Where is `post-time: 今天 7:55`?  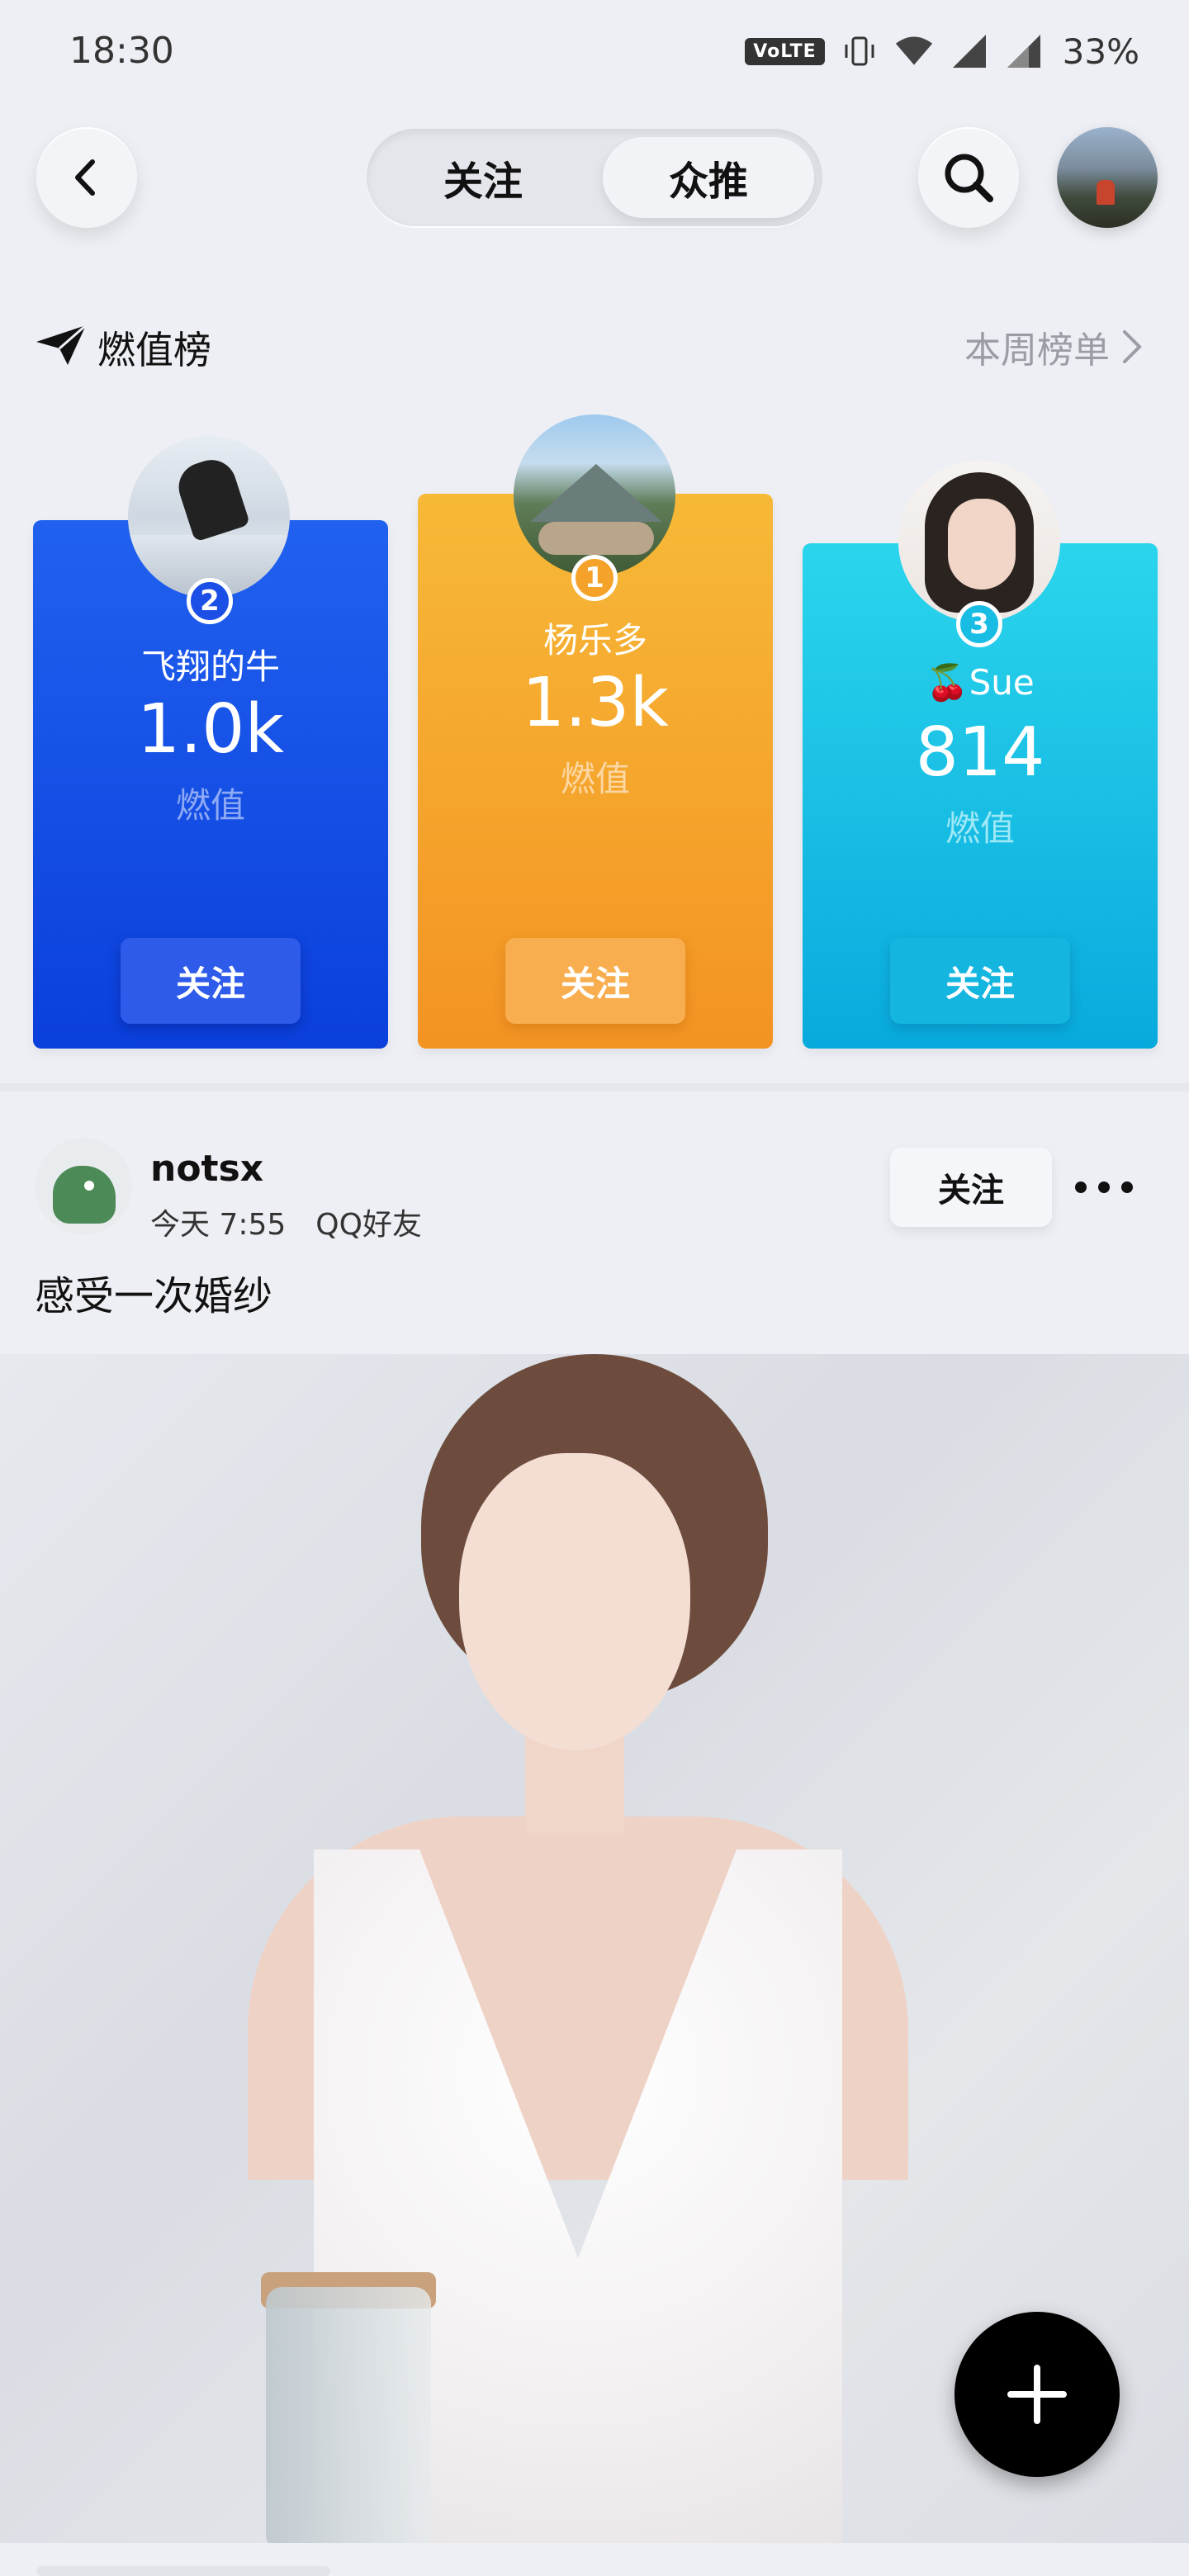 post-time: 今天 7:55 is located at coordinates (218, 1225).